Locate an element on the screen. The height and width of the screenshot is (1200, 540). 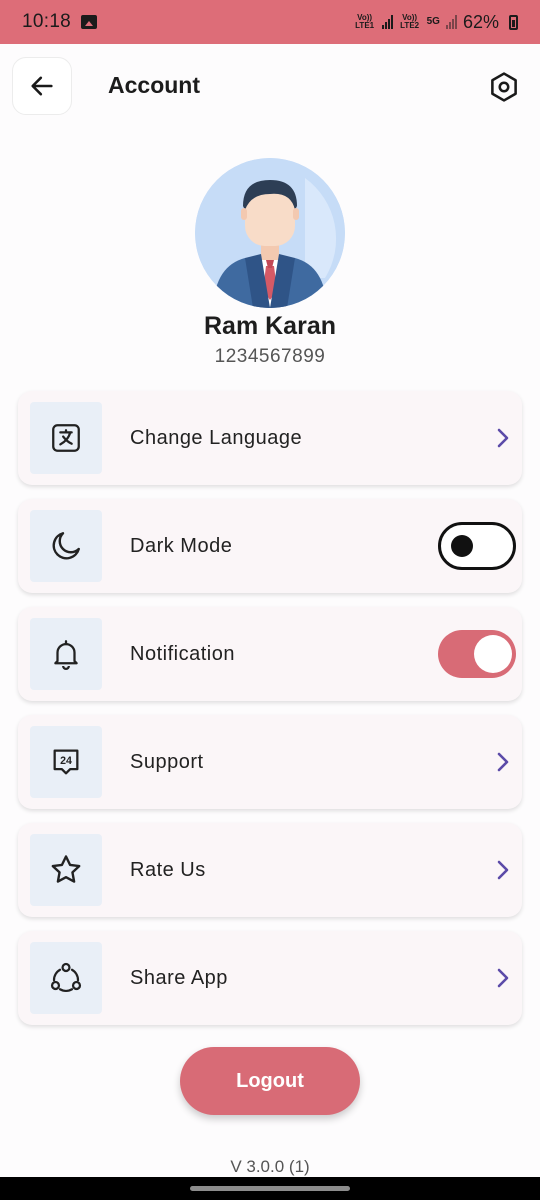
avatar-illustration is located at coordinates (270, 233).